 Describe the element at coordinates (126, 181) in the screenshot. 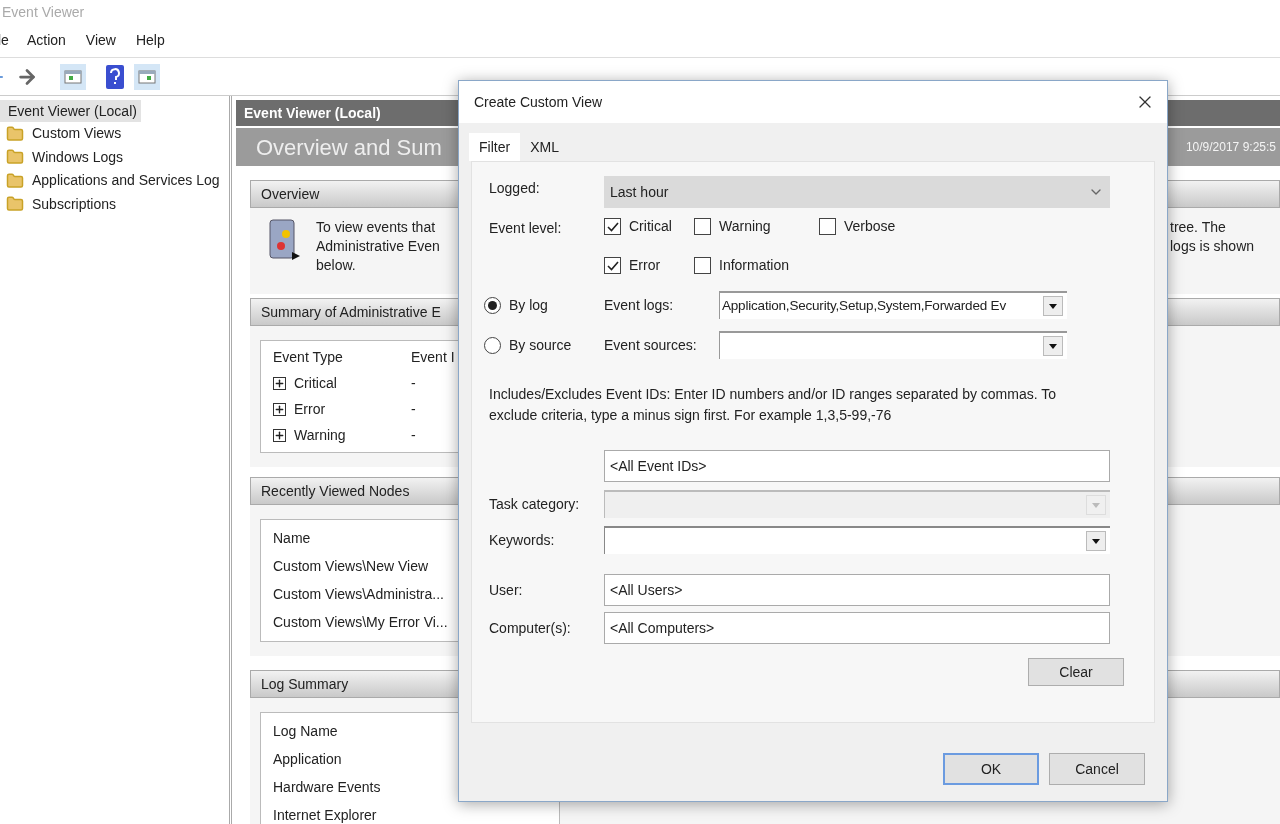

I see `tree-item: Applications and Services Log` at that location.